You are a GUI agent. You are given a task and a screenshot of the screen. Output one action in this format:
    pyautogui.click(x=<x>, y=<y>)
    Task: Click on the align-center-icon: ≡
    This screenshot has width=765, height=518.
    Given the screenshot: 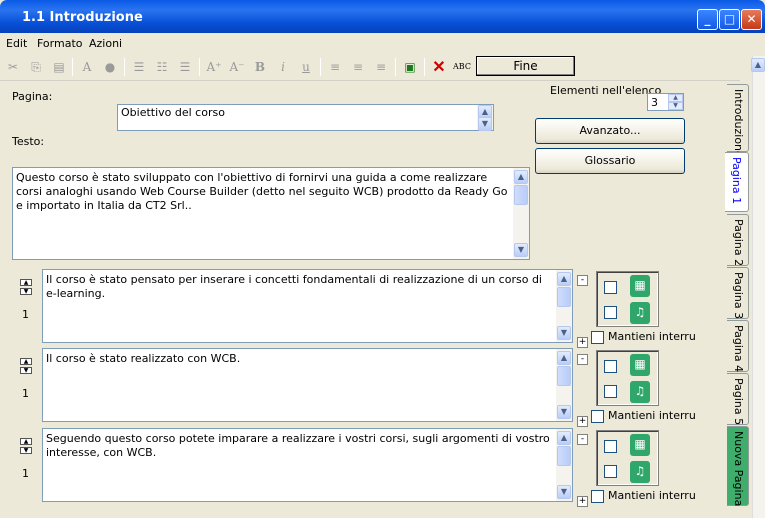 What is the action you would take?
    pyautogui.click(x=358, y=67)
    